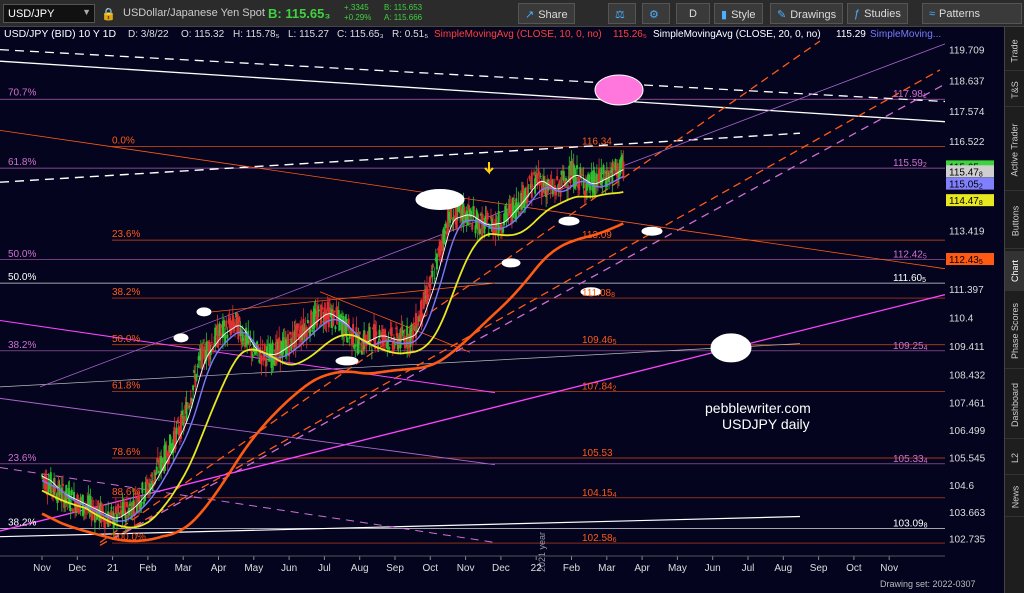 Image resolution: width=1024 pixels, height=593 pixels. Describe the element at coordinates (1014, 405) in the screenshot. I see `sidebar-tab-dashboard: Dashboard` at that location.